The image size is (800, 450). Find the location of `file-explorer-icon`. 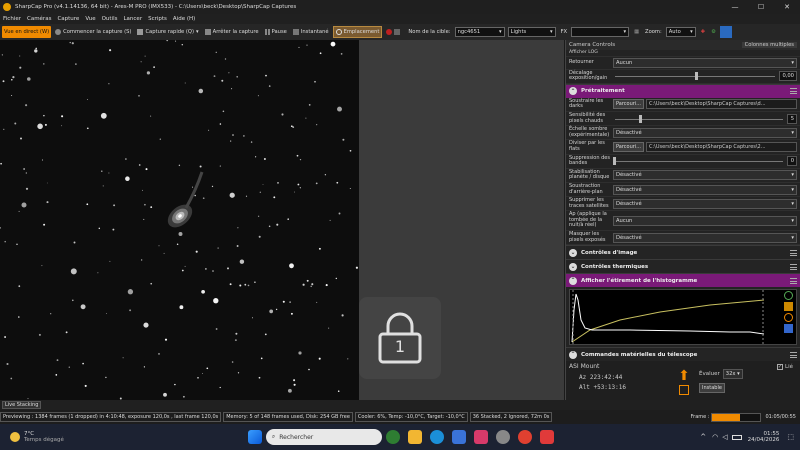

file-explorer-icon is located at coordinates (414, 437).